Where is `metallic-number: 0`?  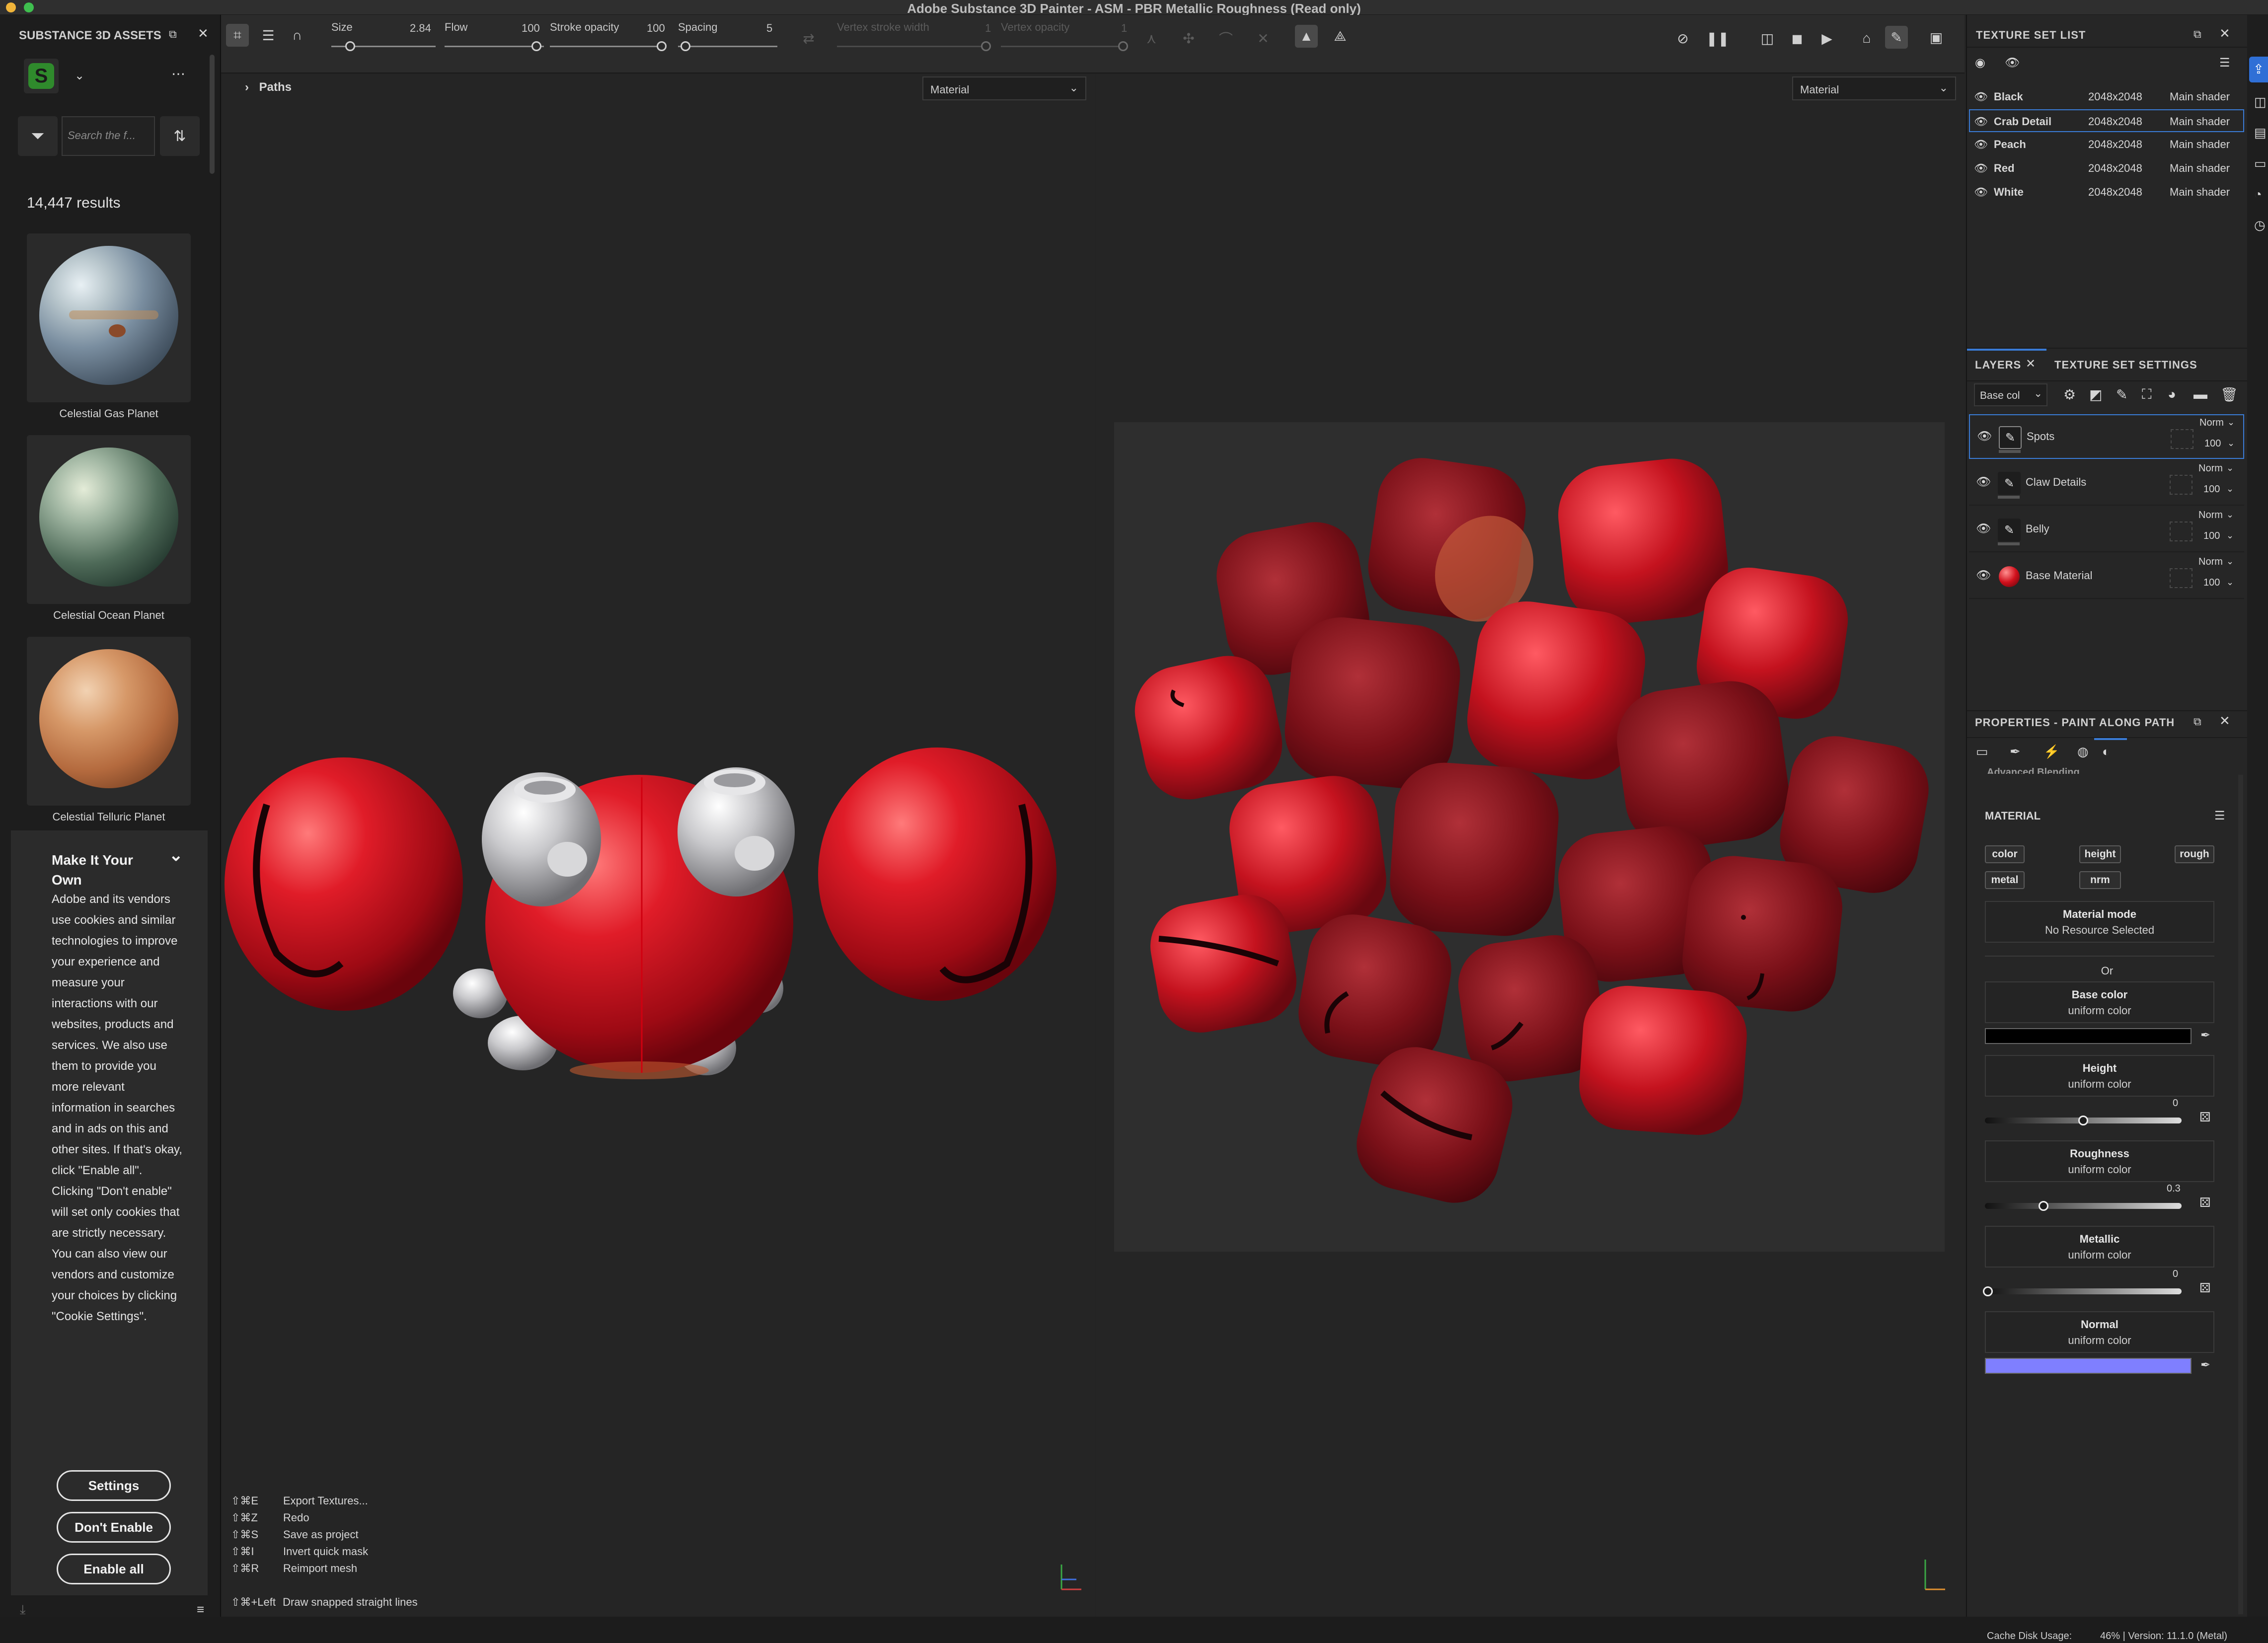
metallic-number: 0 is located at coordinates (2175, 1274).